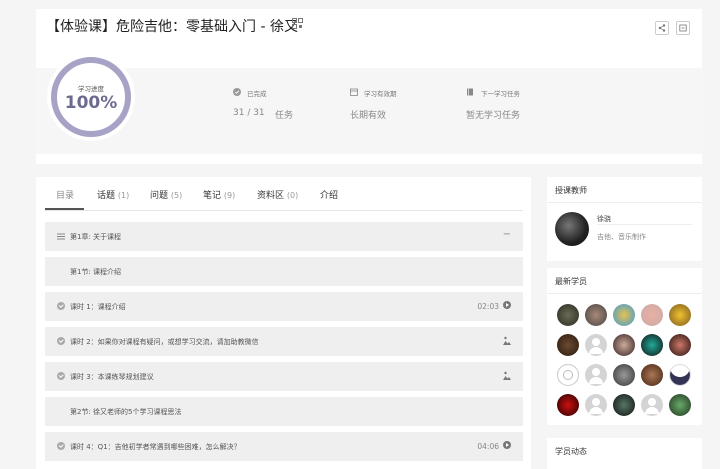 This screenshot has width=720, height=469. What do you see at coordinates (500, 94) in the screenshot?
I see `next-task-label: 下一学习任务` at bounding box center [500, 94].